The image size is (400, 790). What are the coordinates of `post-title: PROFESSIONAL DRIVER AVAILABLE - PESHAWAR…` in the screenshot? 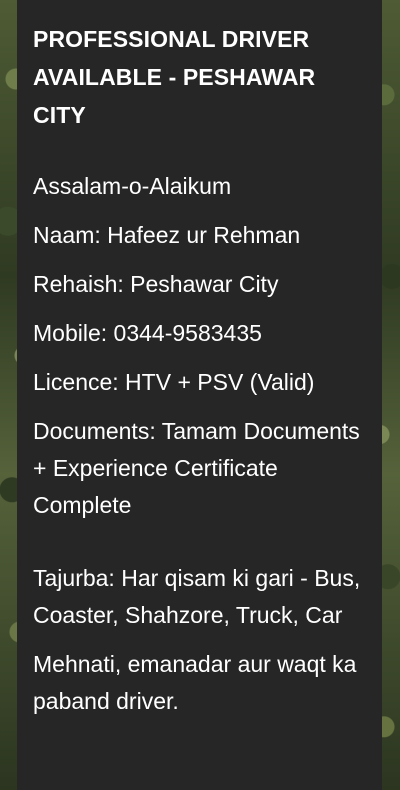 It's located at (174, 77).